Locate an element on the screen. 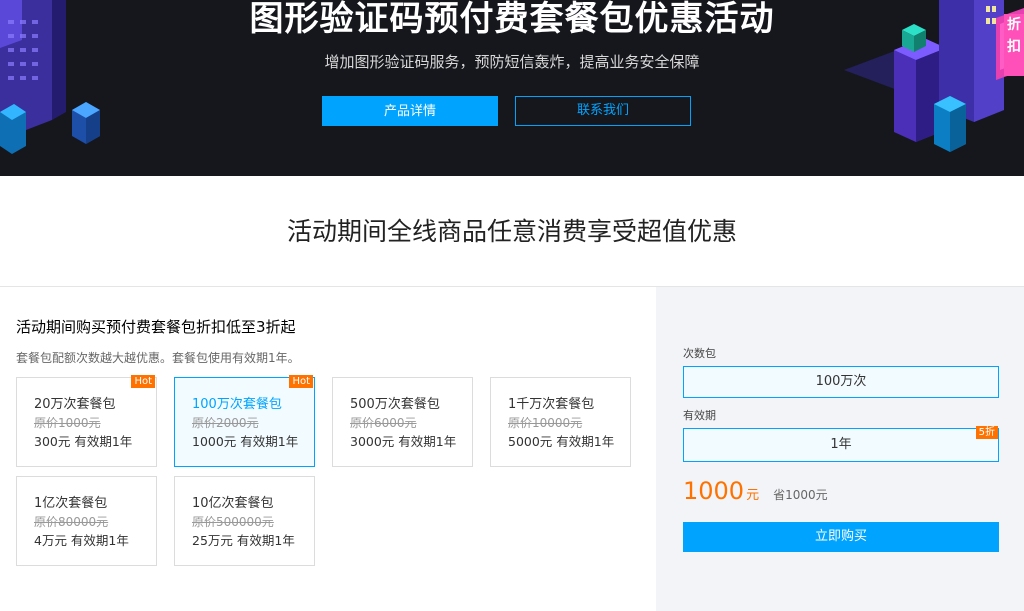 The height and width of the screenshot is (611, 1024). saving-text: 省1000元 is located at coordinates (800, 495).